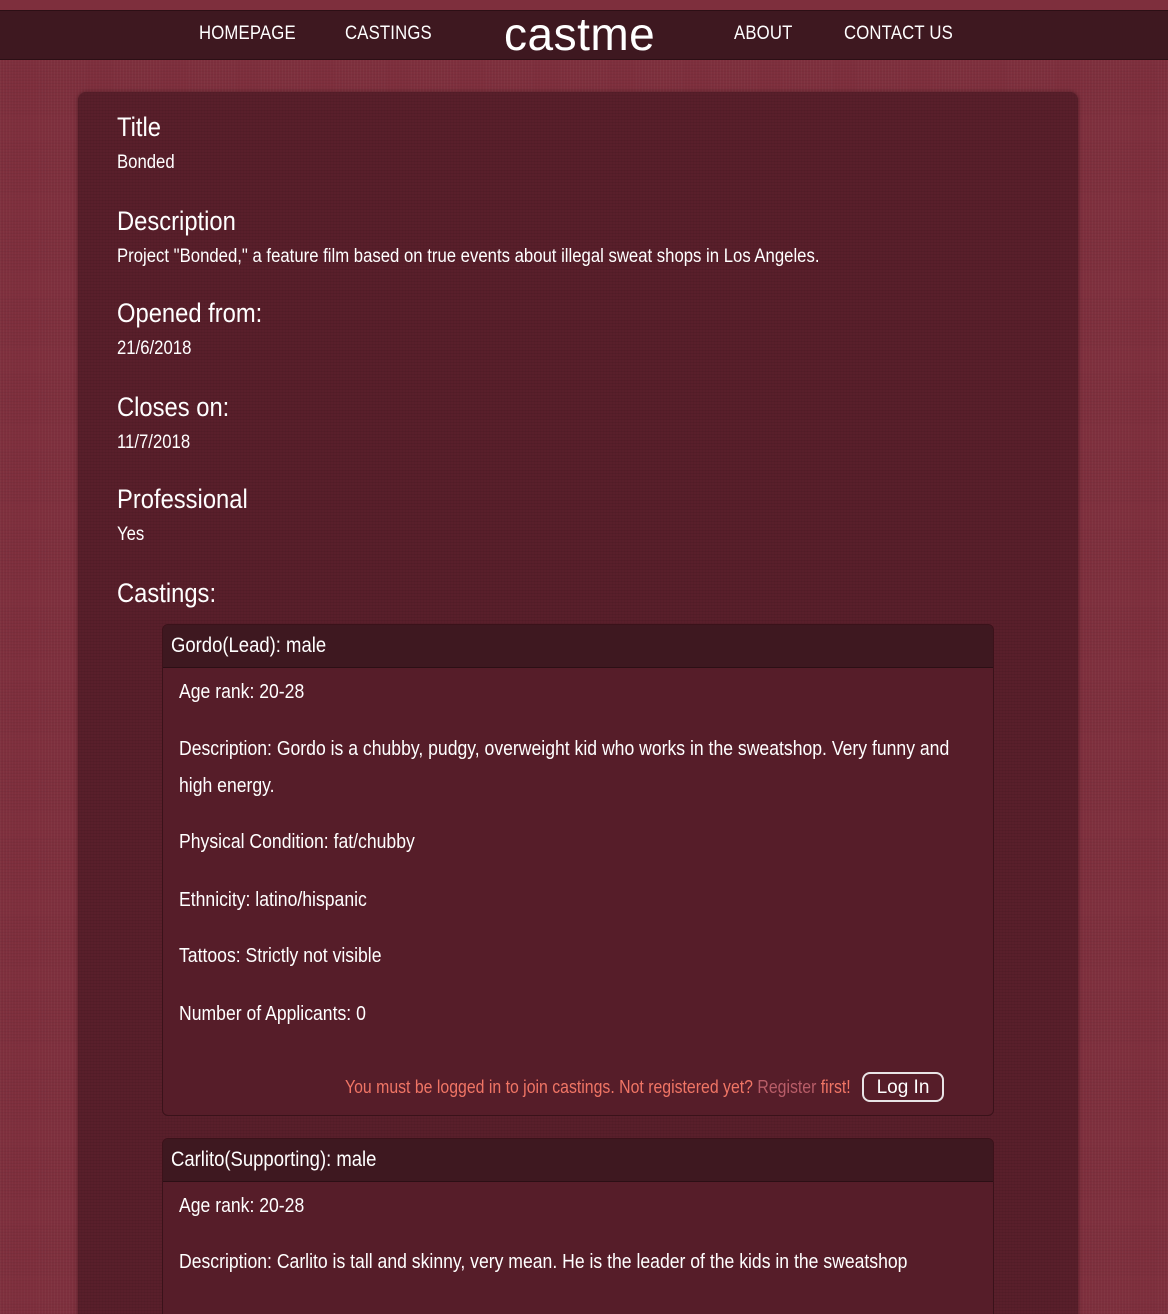  Describe the element at coordinates (903, 1087) in the screenshot. I see `log-in-button: Log In` at that location.